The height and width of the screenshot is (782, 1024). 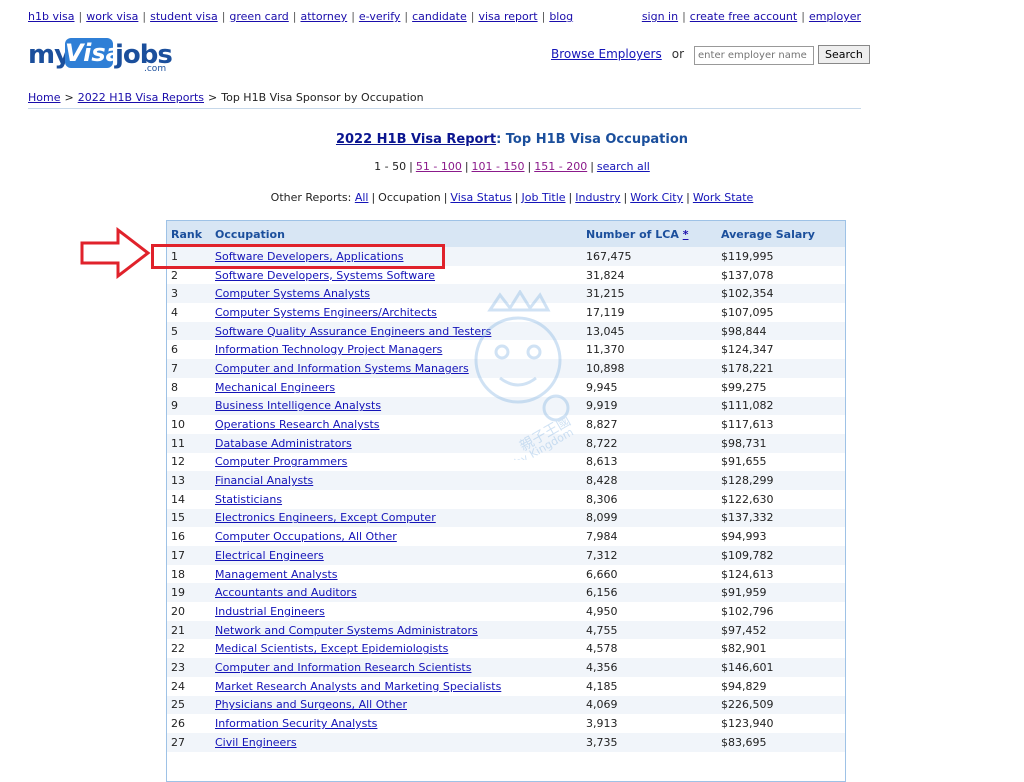 What do you see at coordinates (396, 480) in the screenshot?
I see `table-cell: Financial Analysts` at bounding box center [396, 480].